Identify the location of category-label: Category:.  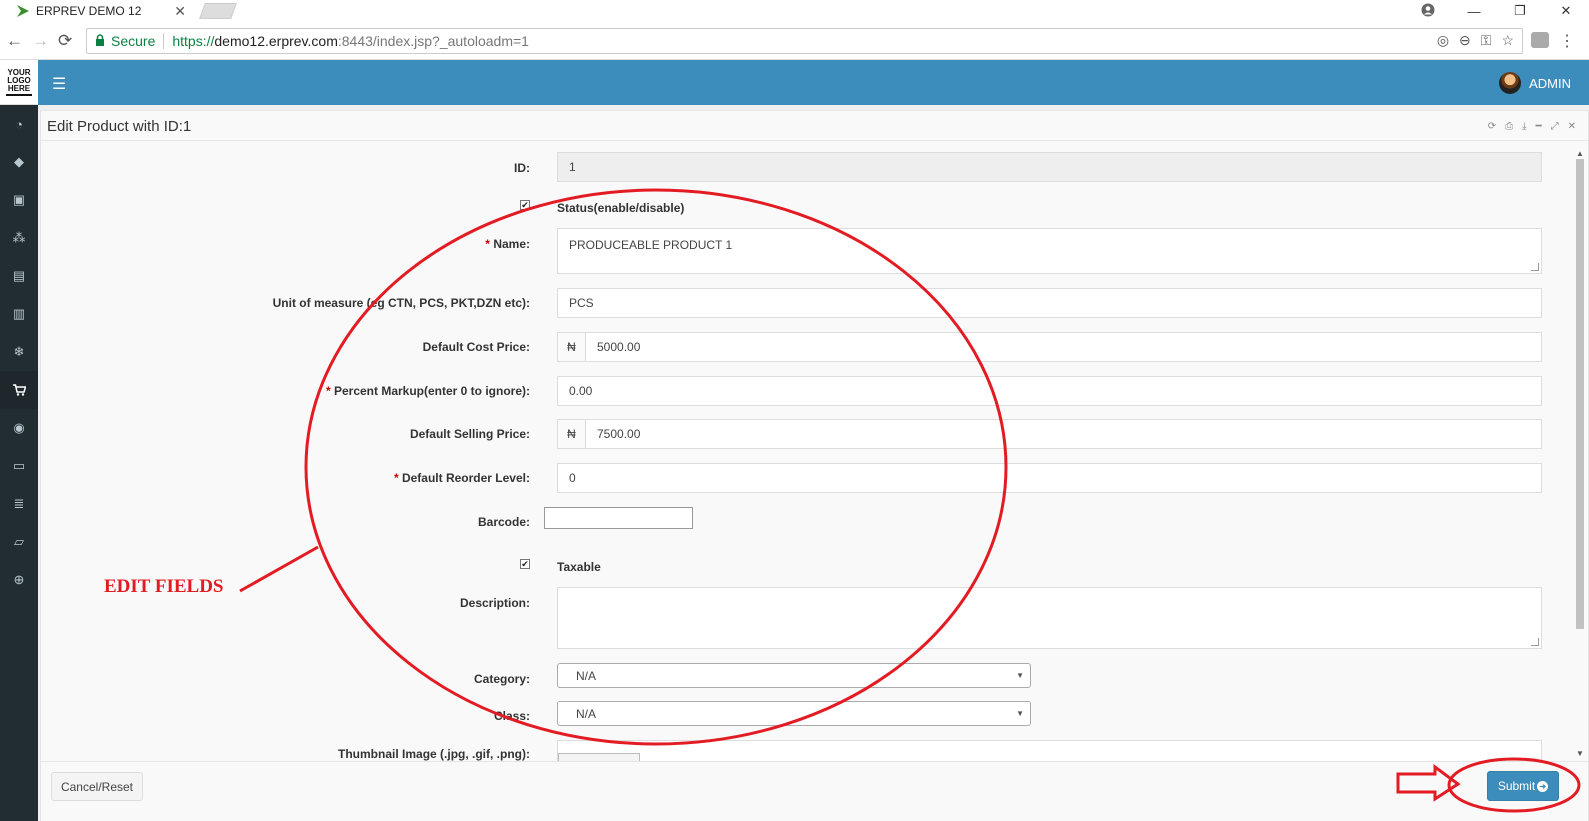
(501, 679).